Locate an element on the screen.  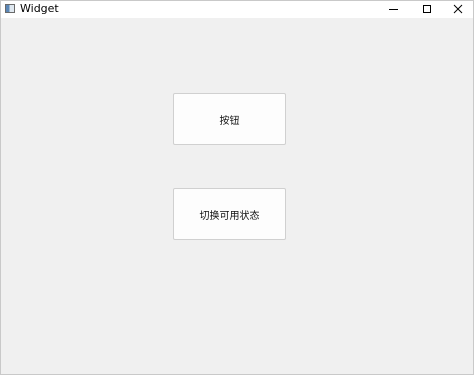
close-icon is located at coordinates (458, 9).